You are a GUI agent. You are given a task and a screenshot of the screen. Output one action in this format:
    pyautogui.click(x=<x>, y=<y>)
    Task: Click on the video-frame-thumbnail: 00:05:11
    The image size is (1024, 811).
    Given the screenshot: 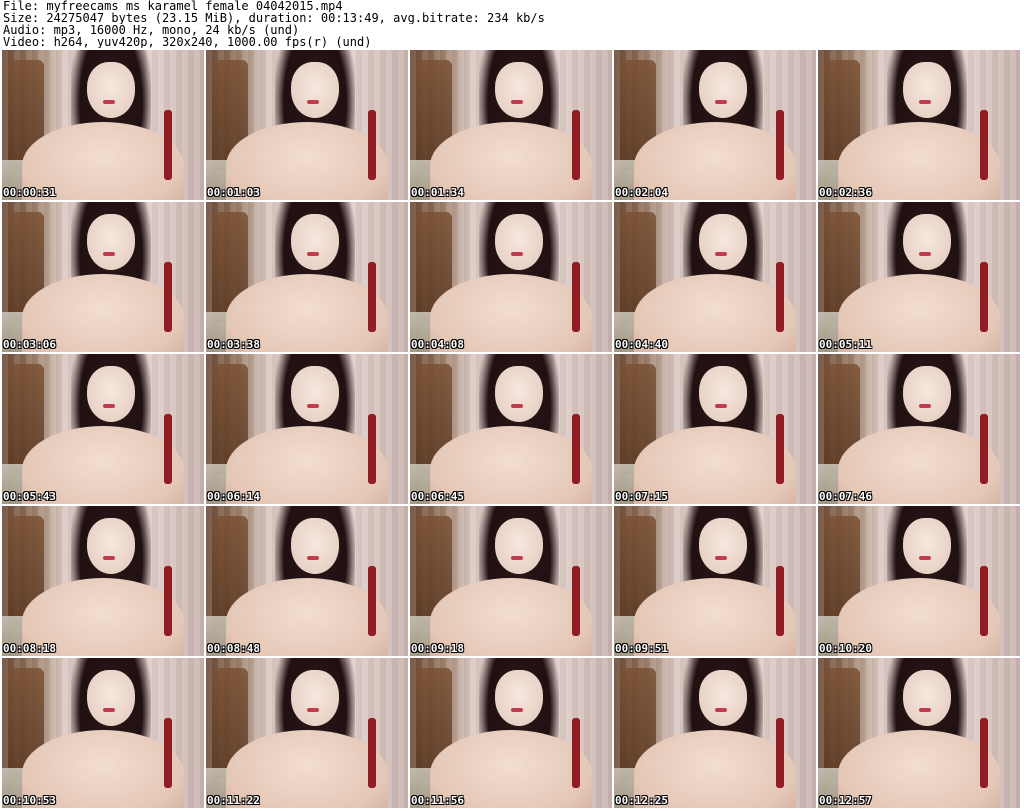 What is the action you would take?
    pyautogui.click(x=919, y=277)
    